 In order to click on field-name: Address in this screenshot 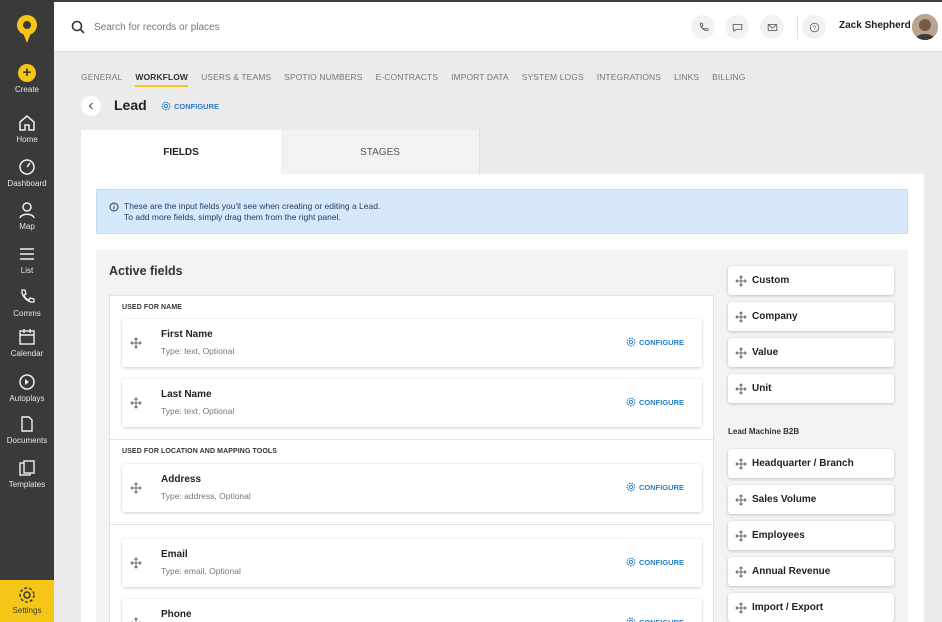, I will do `click(181, 479)`.